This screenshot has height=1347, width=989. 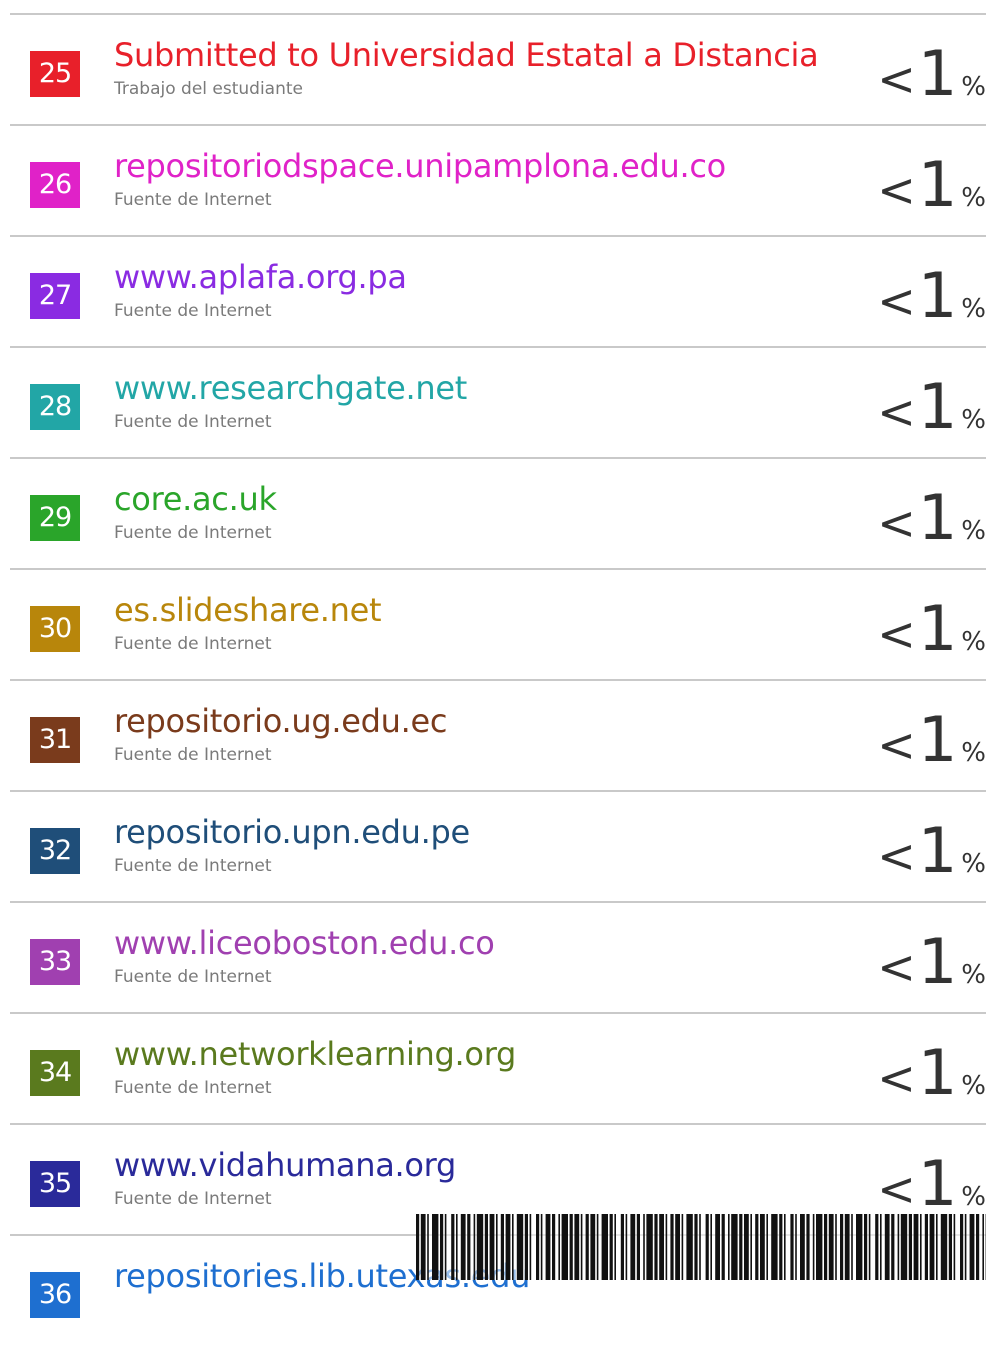 I want to click on rank-badge: 27, so click(x=55, y=296).